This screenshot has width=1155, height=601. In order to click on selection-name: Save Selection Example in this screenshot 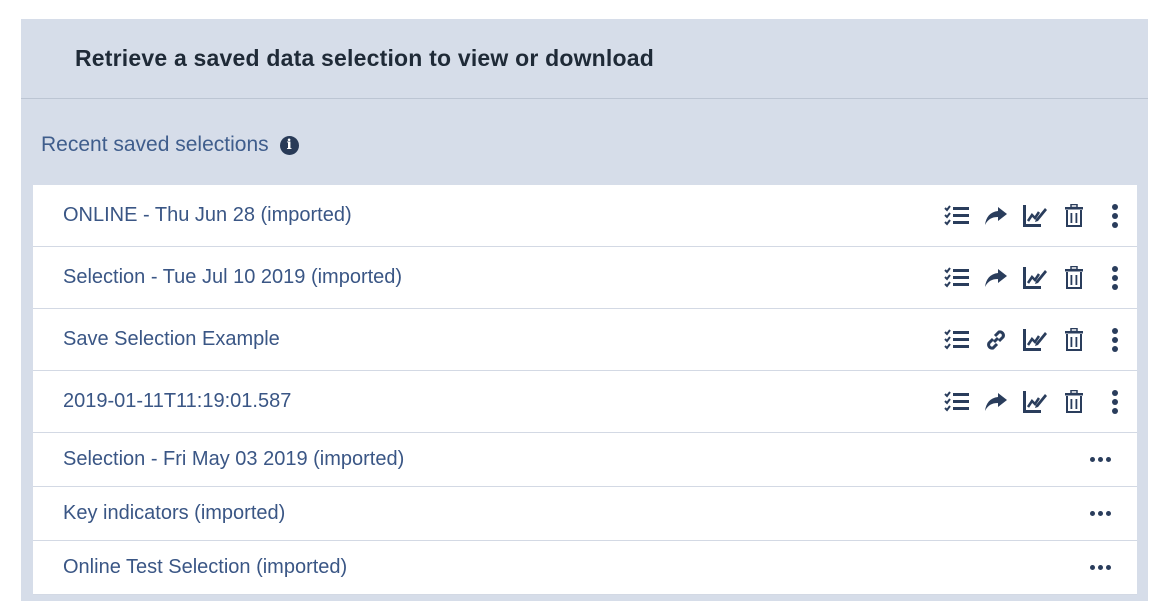, I will do `click(497, 339)`.